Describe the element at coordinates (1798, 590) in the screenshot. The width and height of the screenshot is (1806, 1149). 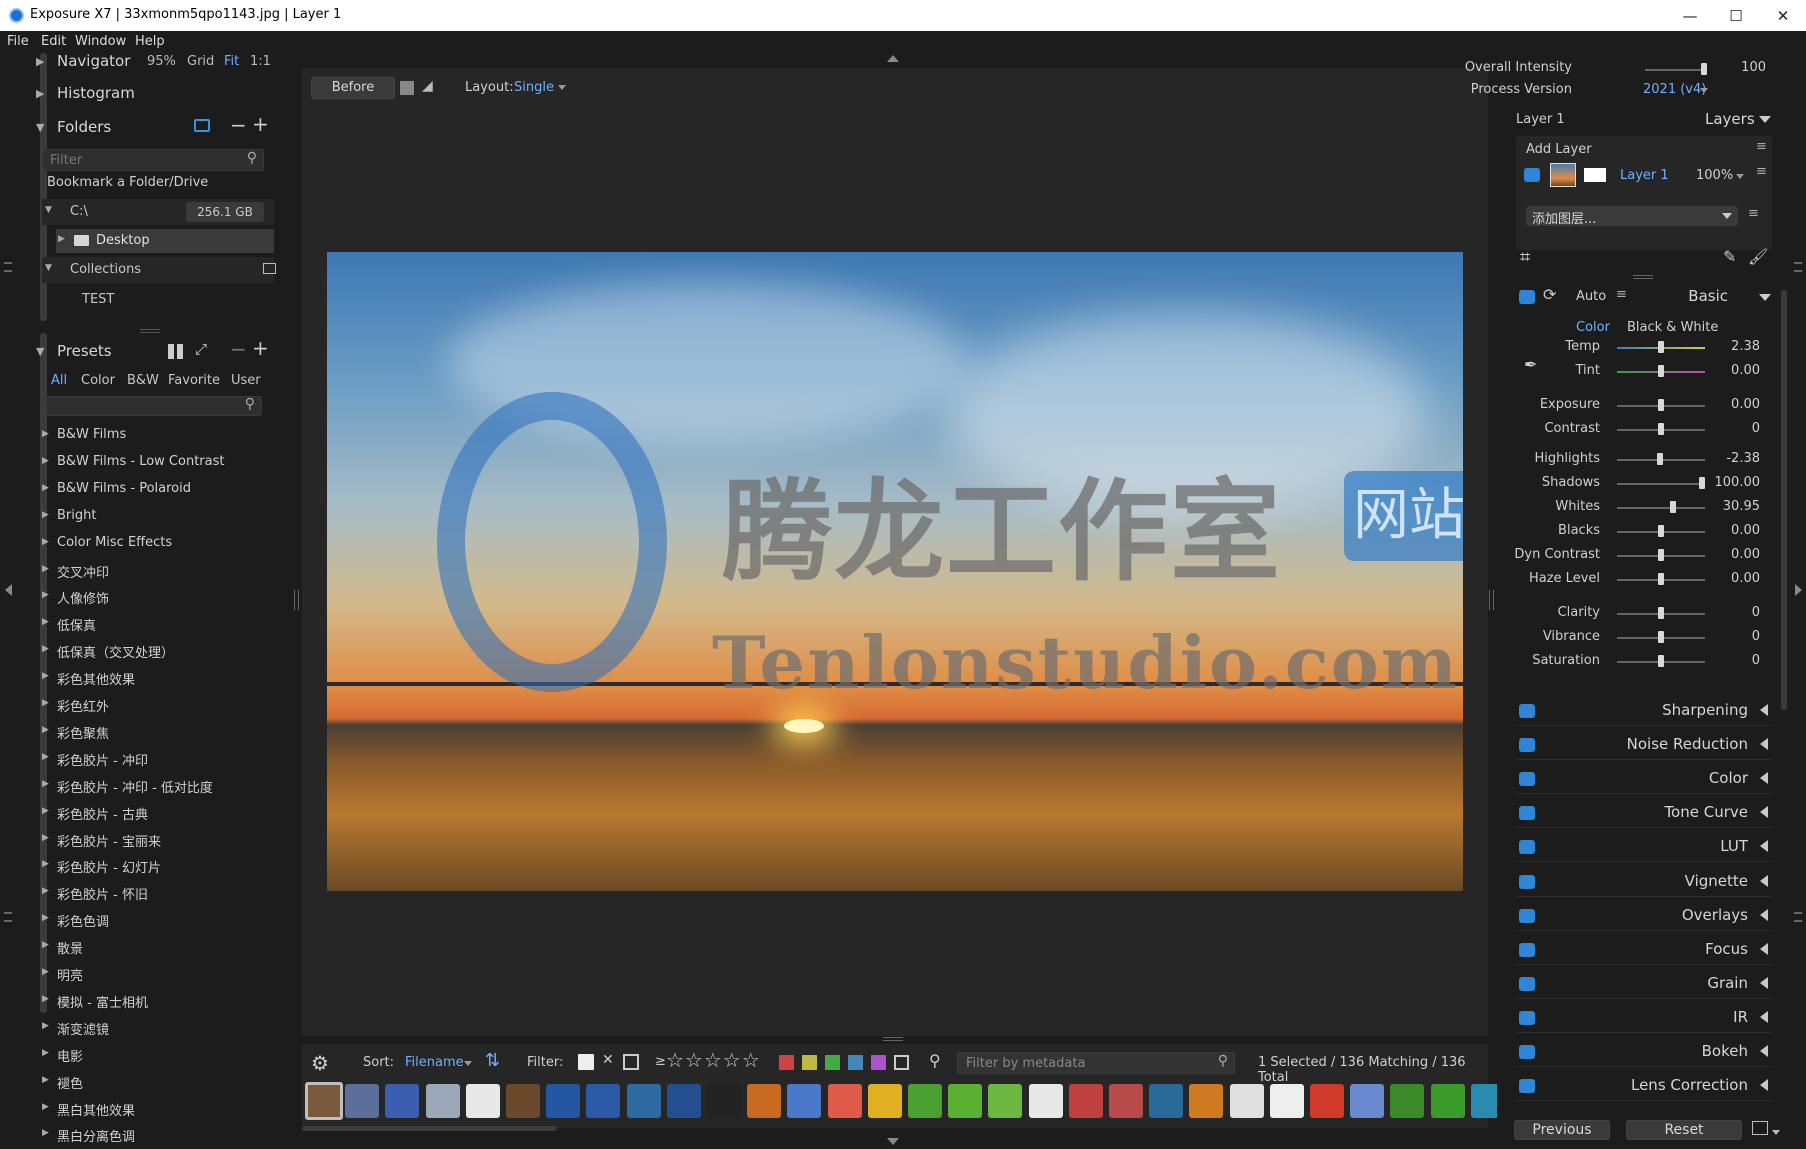
I see `collapse-right-arrow-icon` at that location.